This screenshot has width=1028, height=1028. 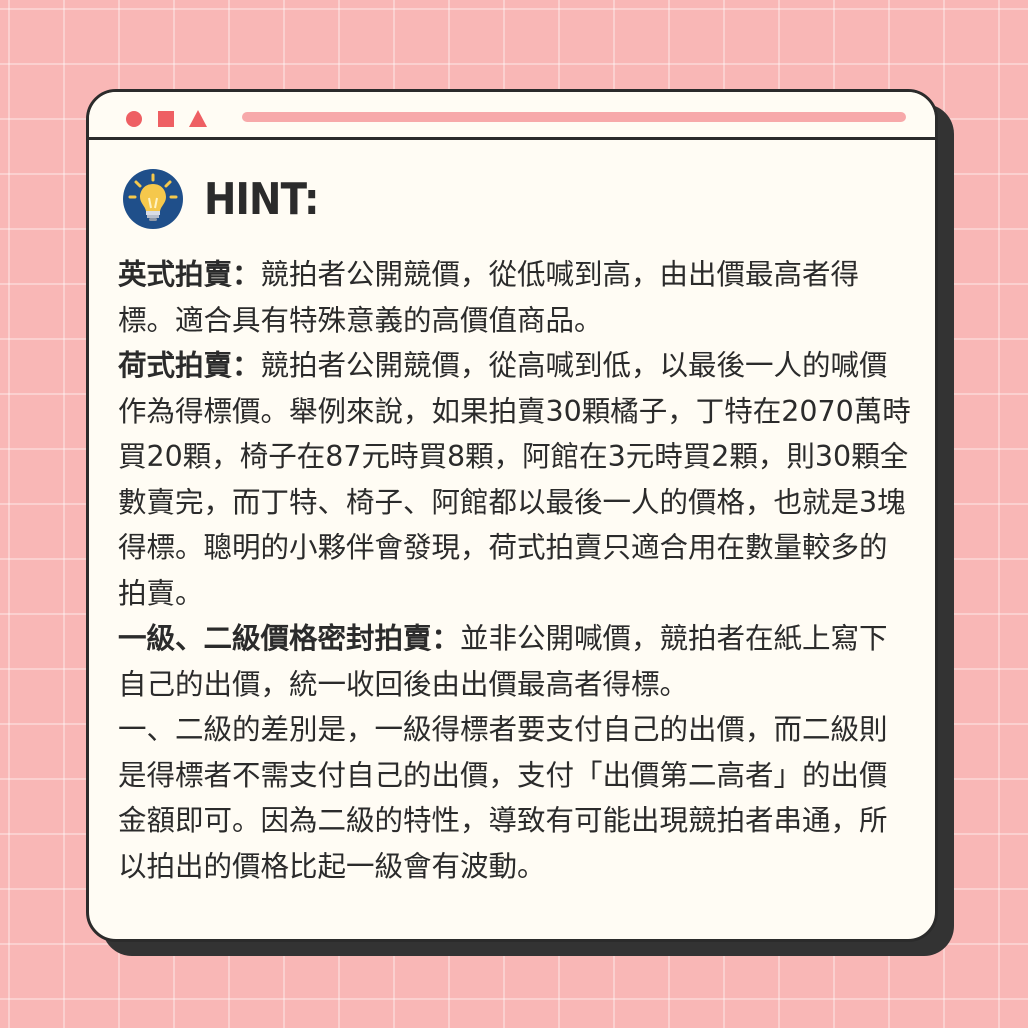 I want to click on hint-header: HINT:, so click(x=228, y=199).